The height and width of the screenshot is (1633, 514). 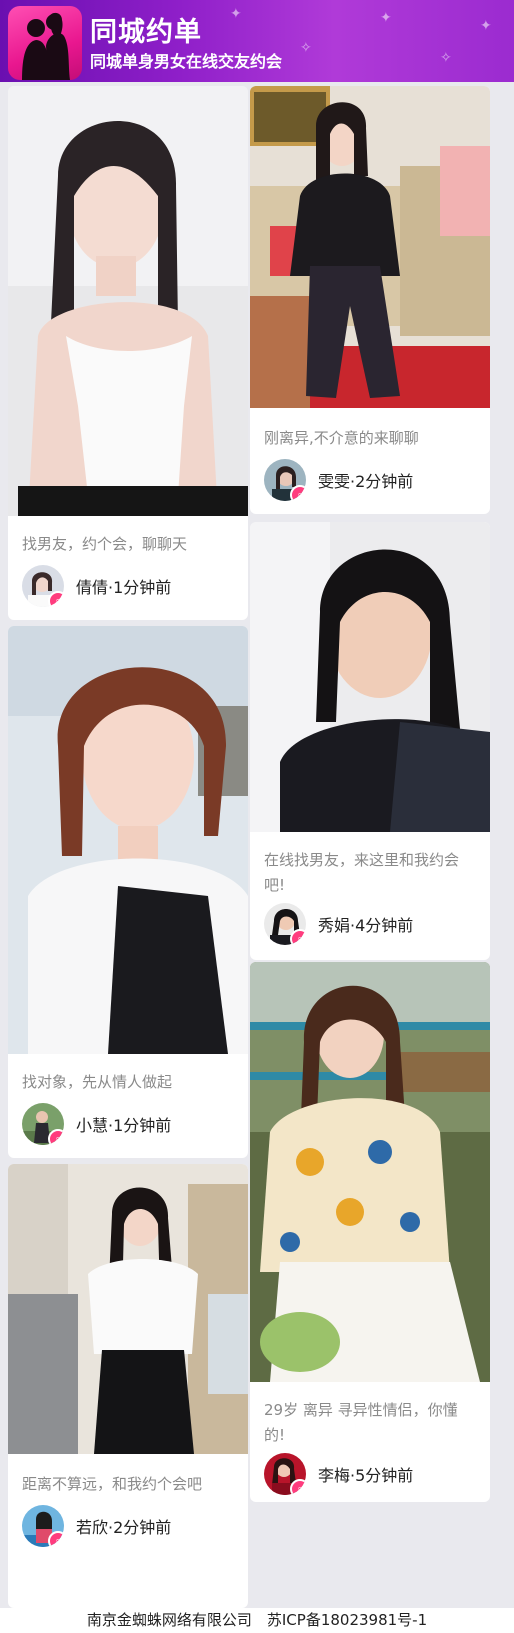 I want to click on profile-card: 刚离异,不介意的来聊聊 ⌕ 雯雯·2分钟前, so click(x=370, y=300).